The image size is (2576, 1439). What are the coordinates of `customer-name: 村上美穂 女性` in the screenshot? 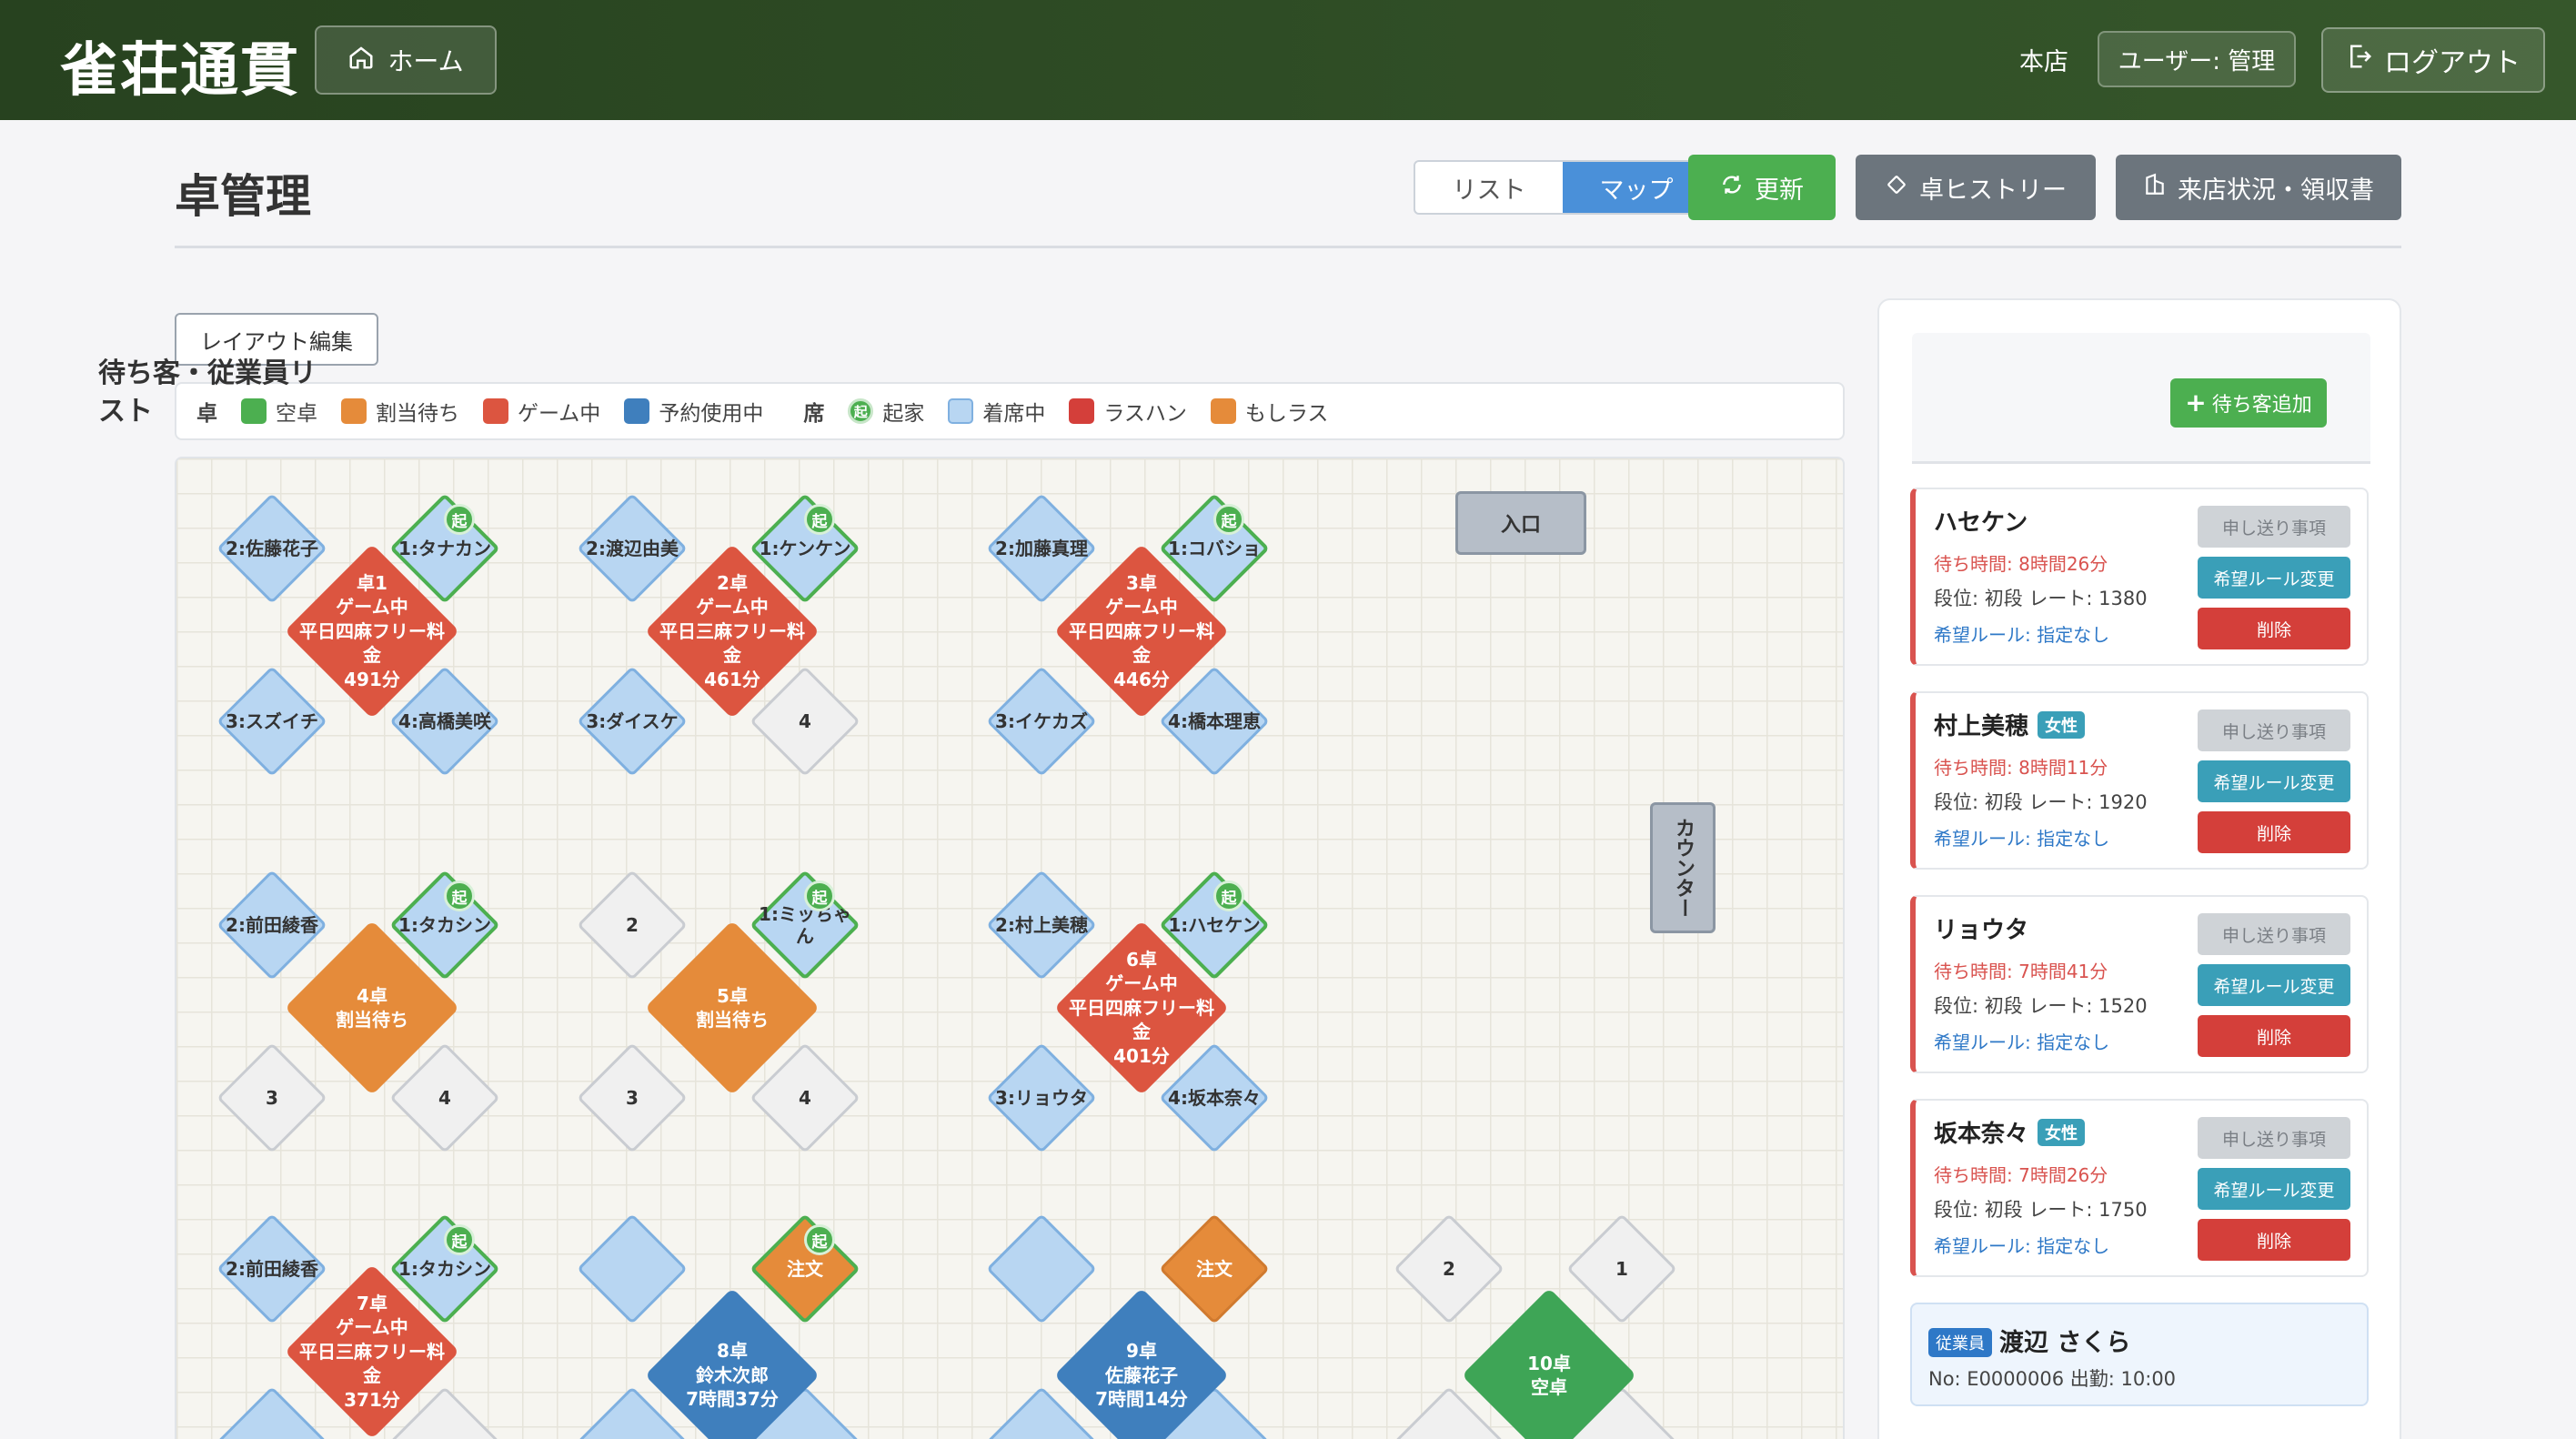 It's located at (2010, 724).